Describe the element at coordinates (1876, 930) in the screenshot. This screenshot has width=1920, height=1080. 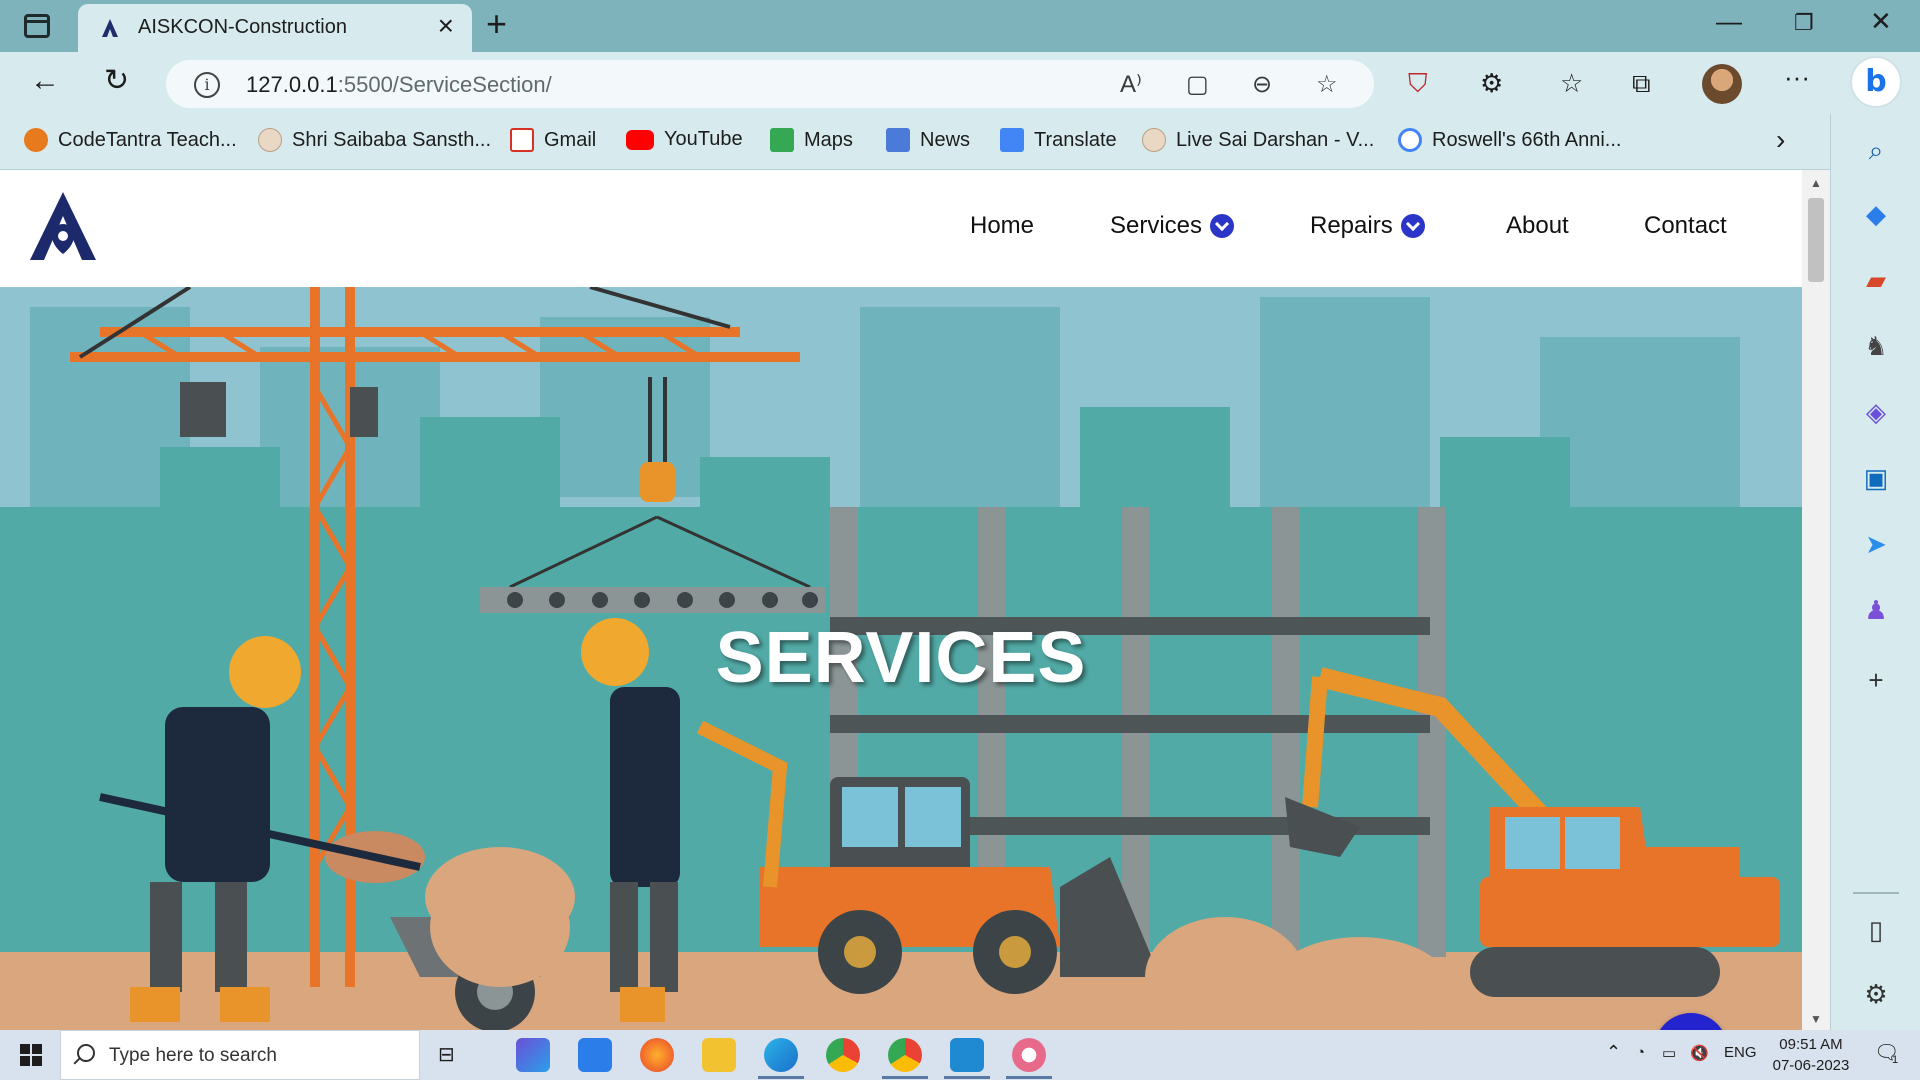
I see `sidebar-toggle-icon: ▯` at that location.